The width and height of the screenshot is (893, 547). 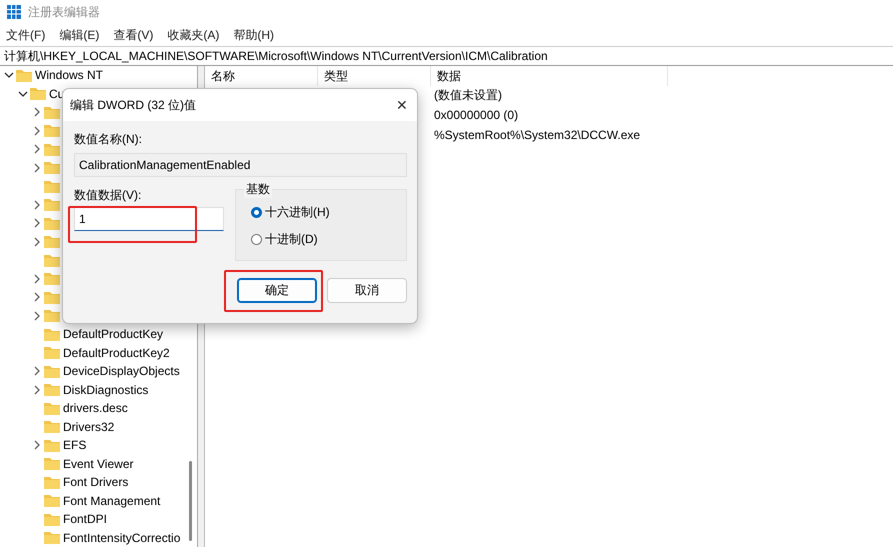 What do you see at coordinates (258, 189) in the screenshot?
I see `group-title: 基数` at bounding box center [258, 189].